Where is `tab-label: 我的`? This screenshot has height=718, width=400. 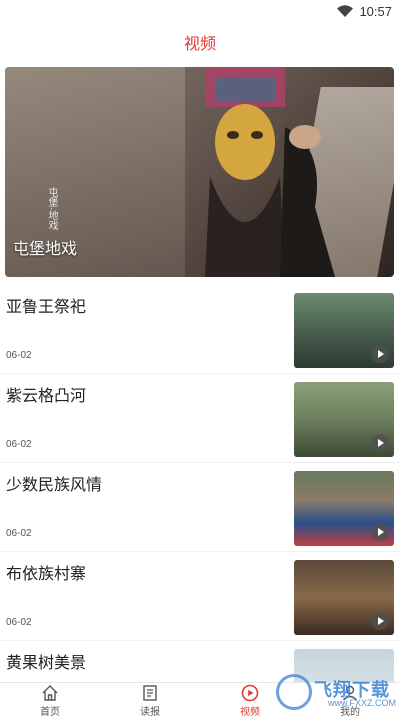
tab-label: 我的 is located at coordinates (350, 712).